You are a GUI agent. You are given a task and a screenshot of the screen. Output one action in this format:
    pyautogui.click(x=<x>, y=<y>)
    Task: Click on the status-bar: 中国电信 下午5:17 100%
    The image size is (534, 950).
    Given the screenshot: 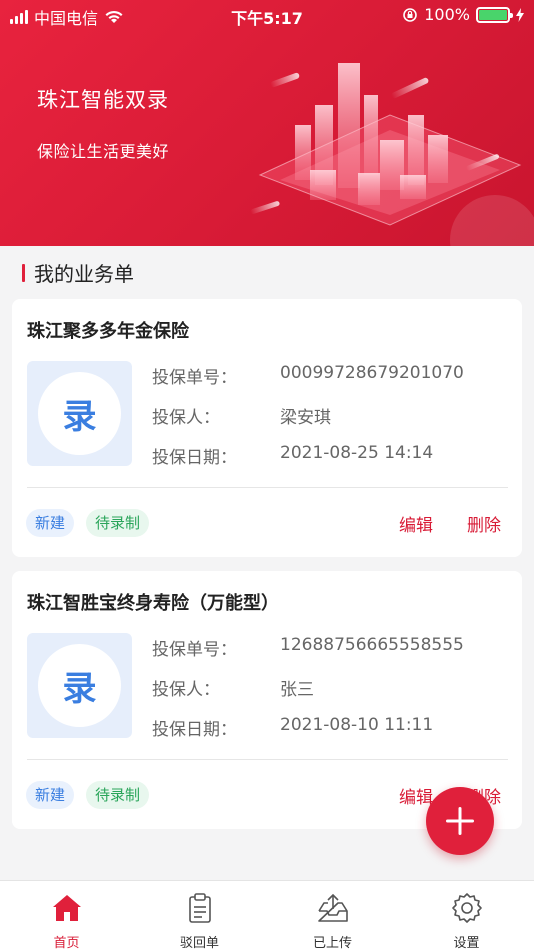 What is the action you would take?
    pyautogui.click(x=267, y=15)
    